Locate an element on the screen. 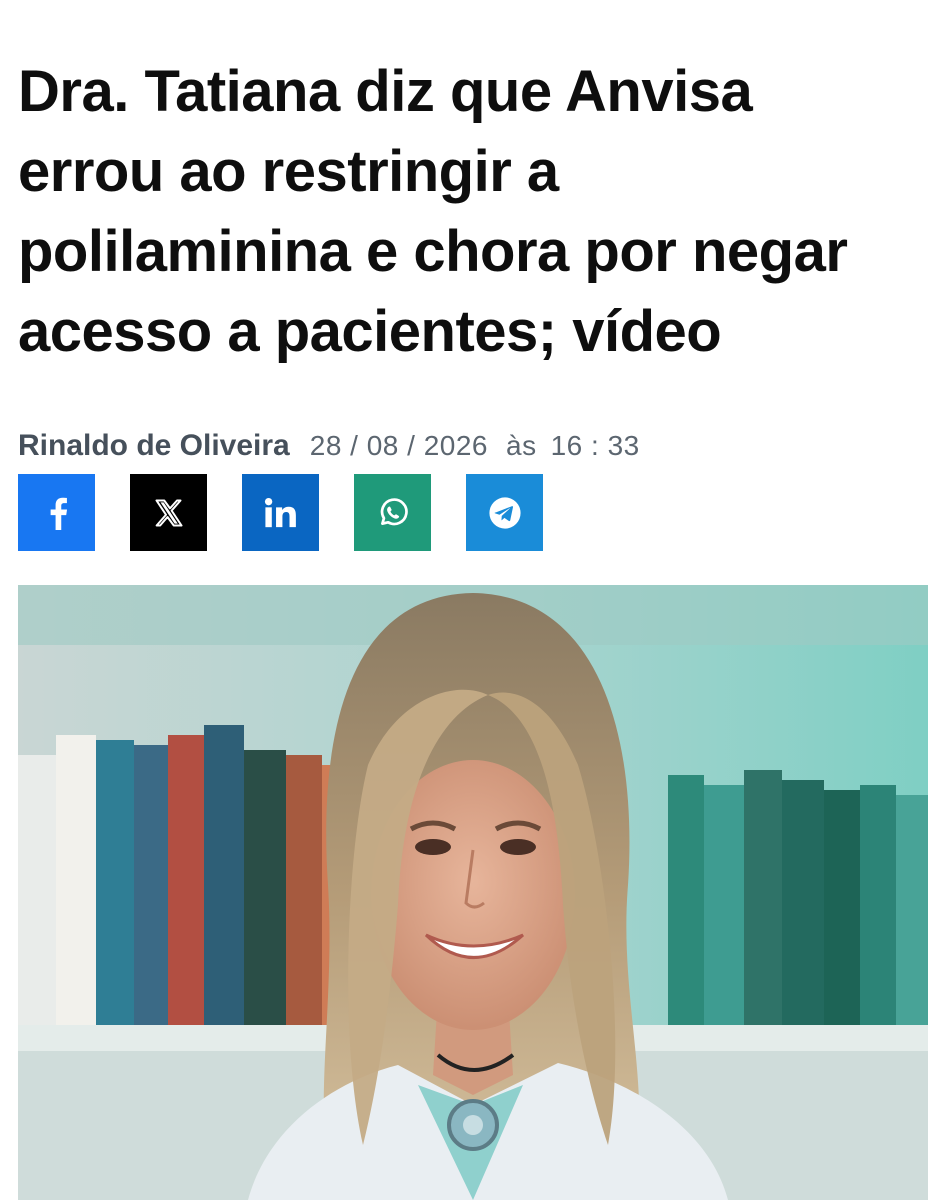 This screenshot has width=945, height=1200. author-link: Rinaldo de Oliveira is located at coordinates (154, 446).